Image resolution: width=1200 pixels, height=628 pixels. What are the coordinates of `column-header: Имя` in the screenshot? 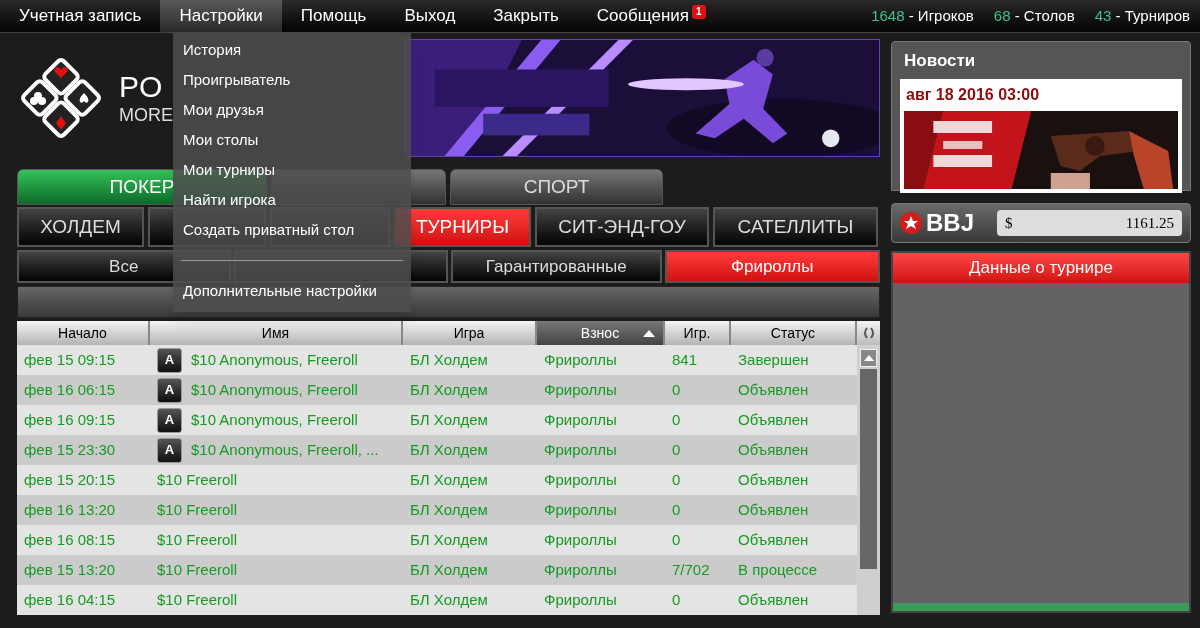 It's located at (276, 333).